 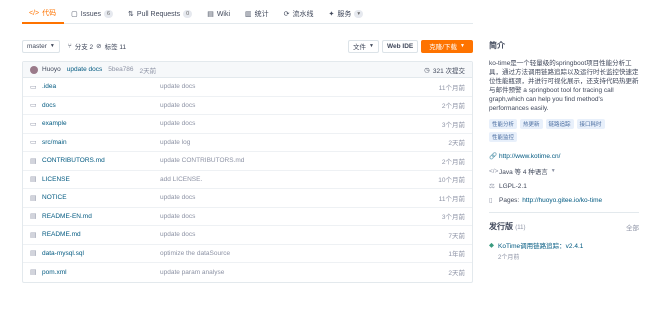 What do you see at coordinates (54, 272) in the screenshot?
I see `file-name: pom.xml` at bounding box center [54, 272].